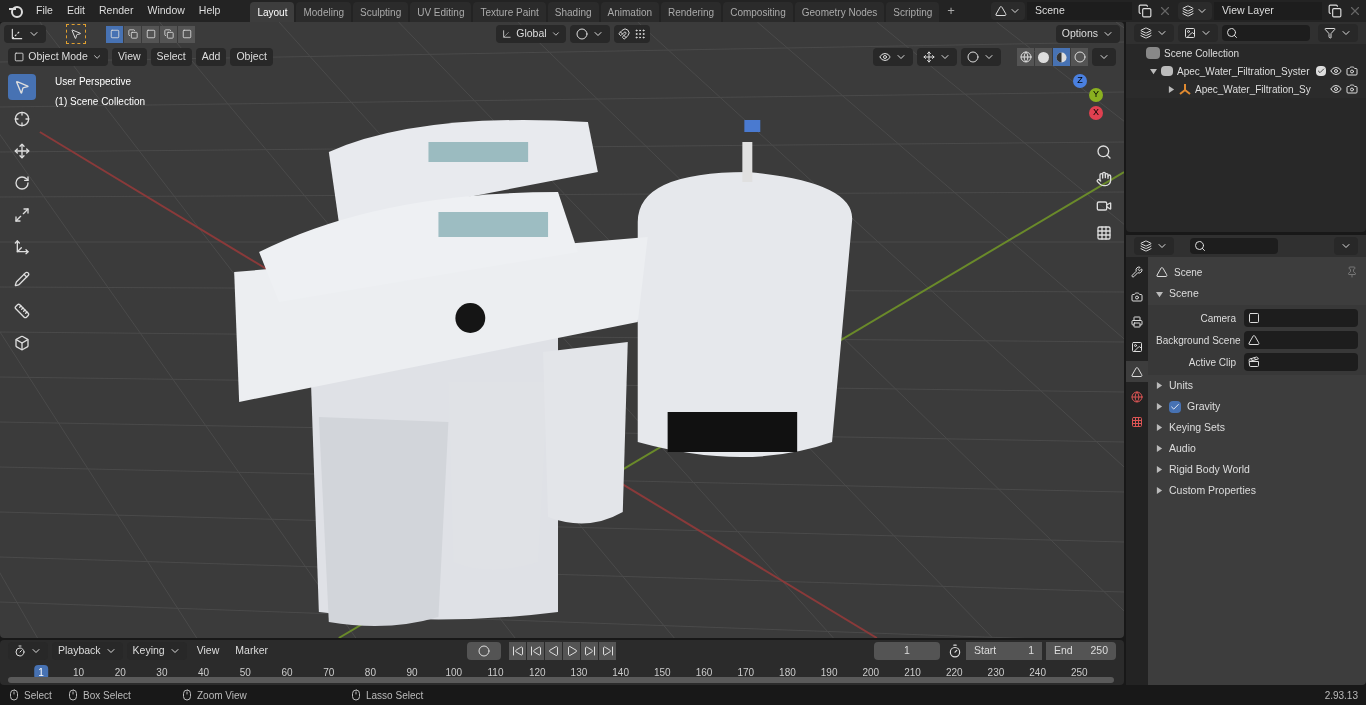  Describe the element at coordinates (381, 12) in the screenshot. I see `workspace-tab: Sculpting` at that location.